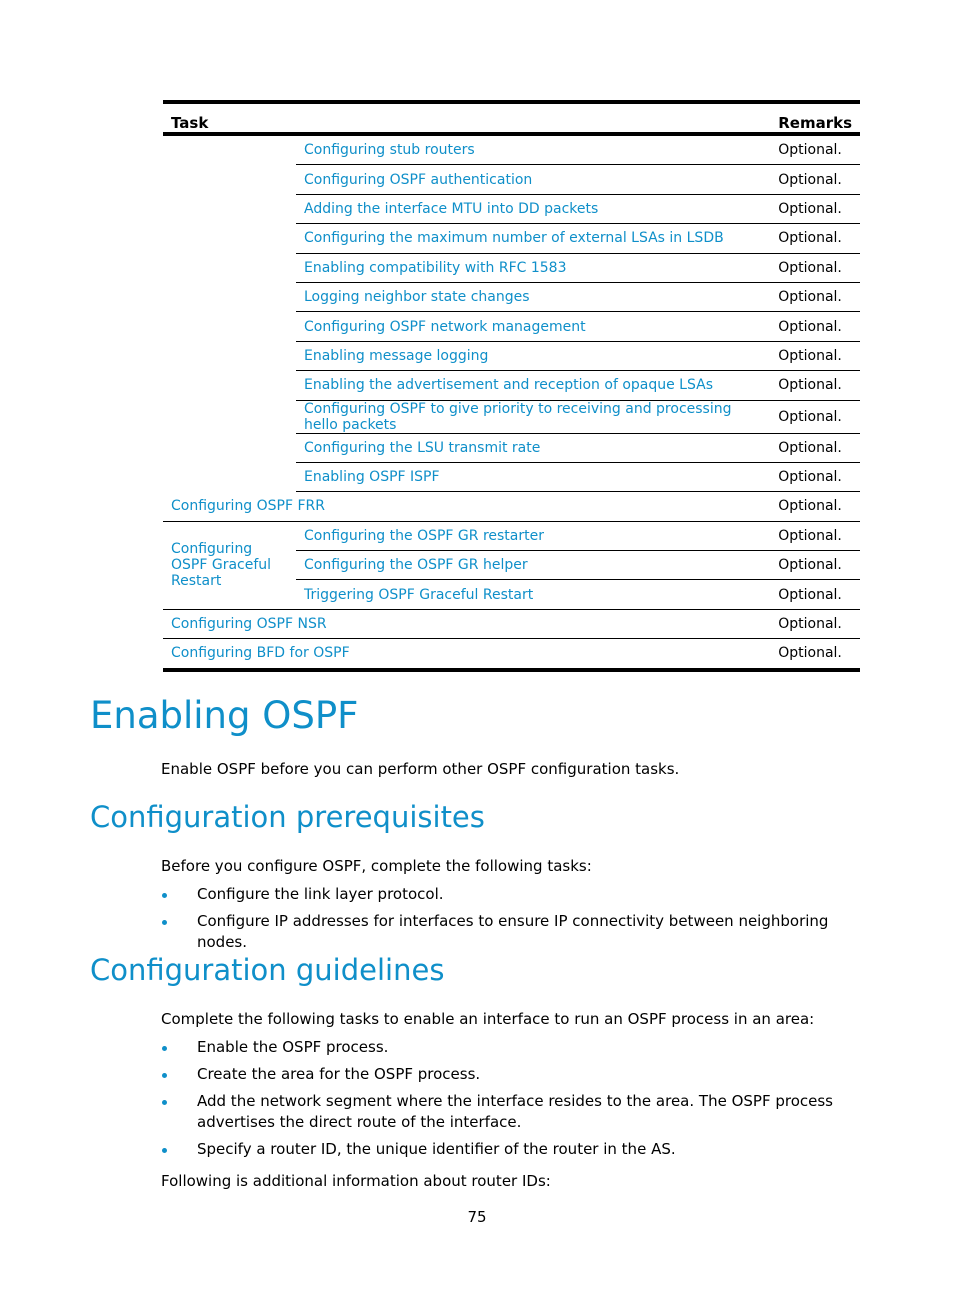  Describe the element at coordinates (513, 894) in the screenshot. I see `list-item: Configure the link layer protocol.` at that location.